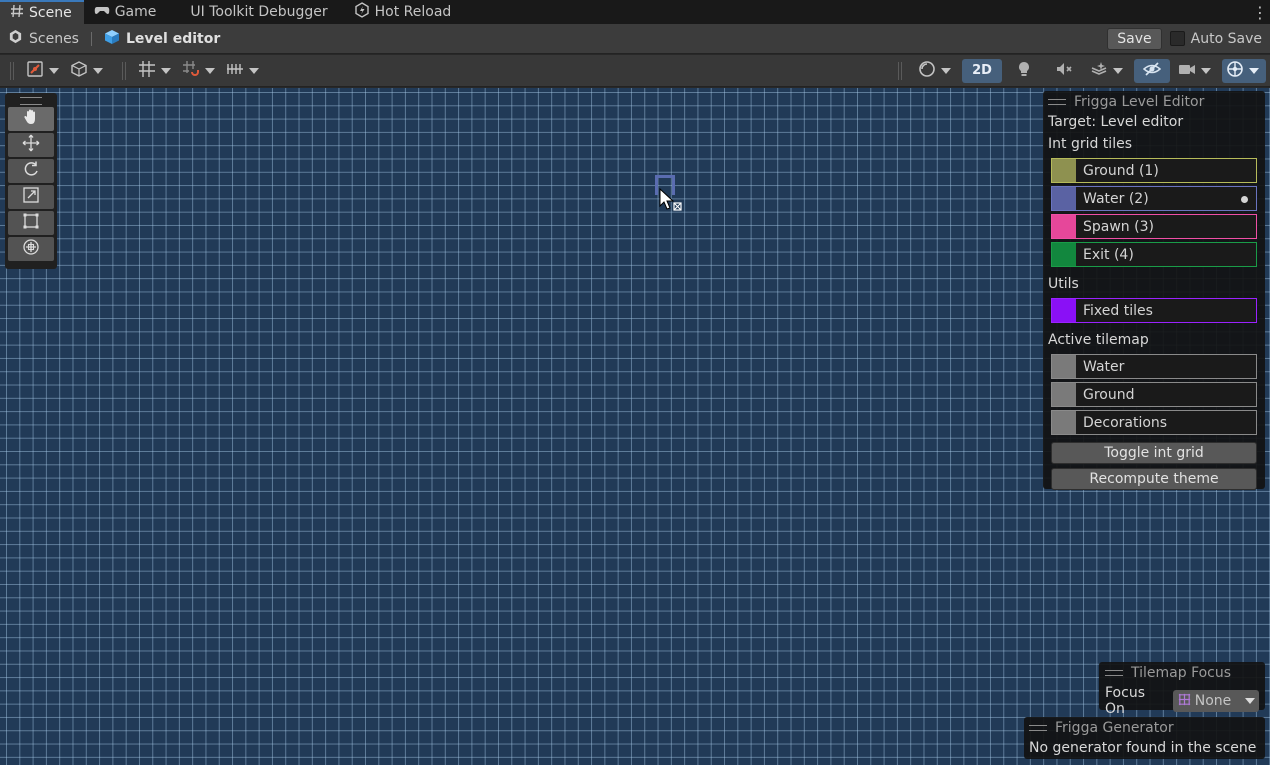 The width and height of the screenshot is (1270, 765). Describe the element at coordinates (15, 38) in the screenshot. I see `unity-logo-icon` at that location.